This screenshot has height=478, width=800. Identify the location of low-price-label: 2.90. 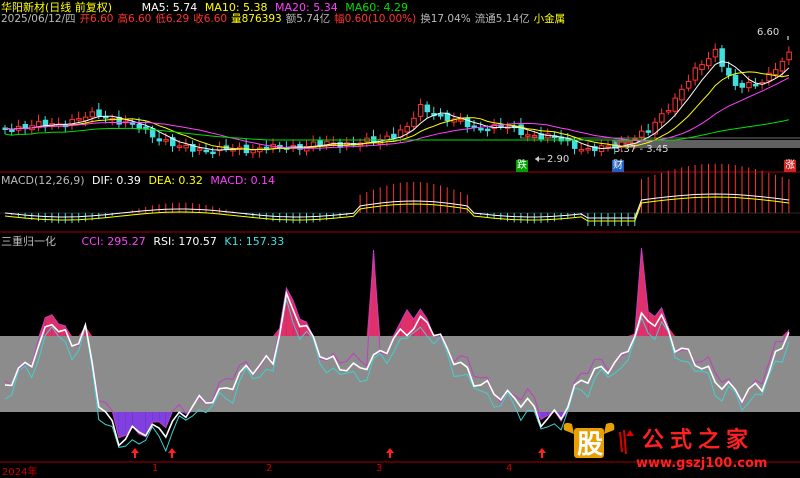
(558, 159).